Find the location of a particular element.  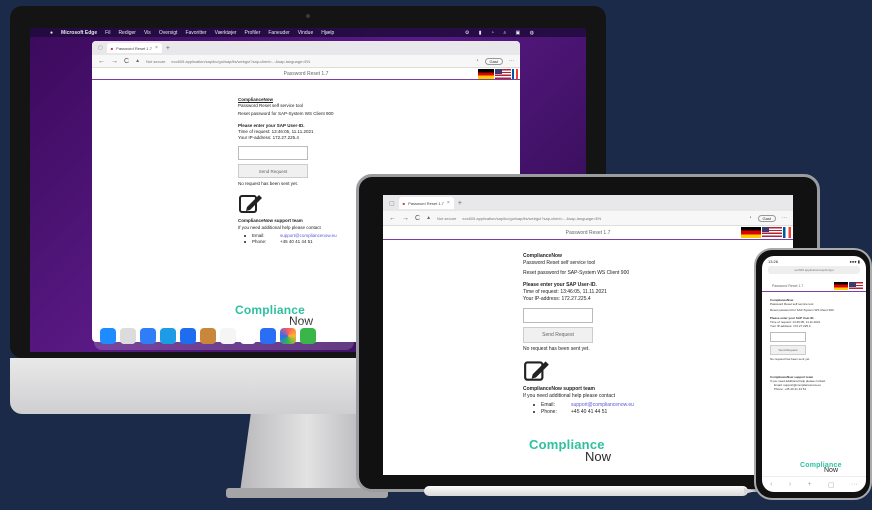

ipad-security-label: Not secure is located at coordinates (446, 218).